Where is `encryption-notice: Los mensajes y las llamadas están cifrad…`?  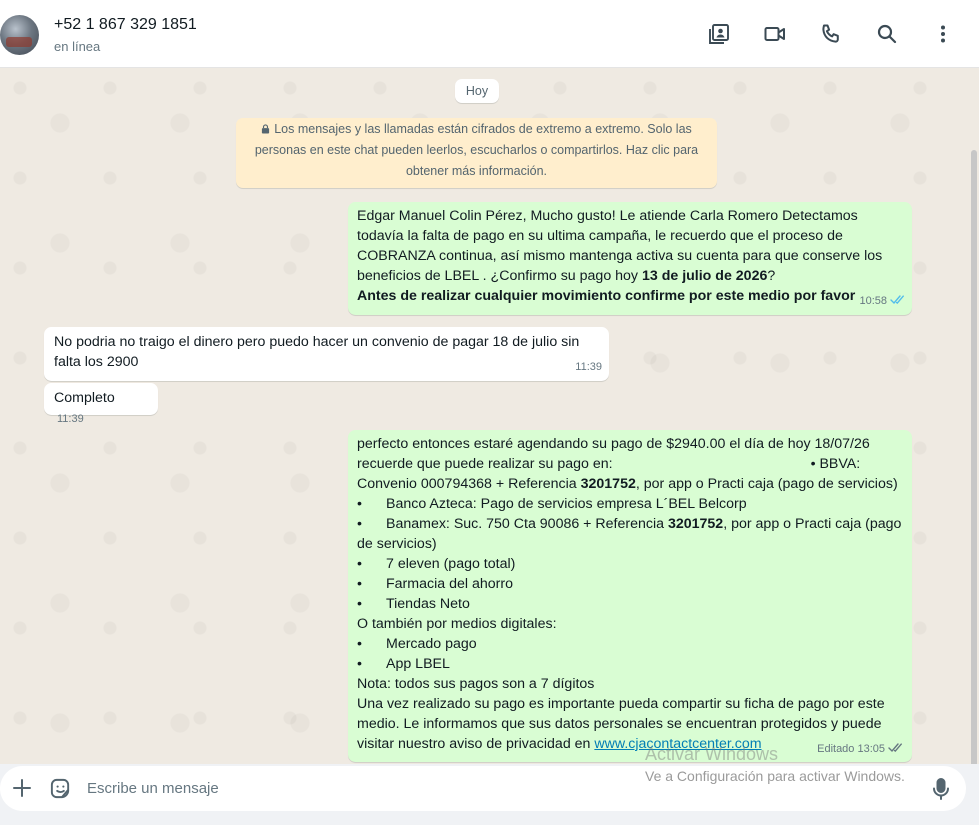
encryption-notice: Los mensajes y las llamadas están cifrad… is located at coordinates (476, 153).